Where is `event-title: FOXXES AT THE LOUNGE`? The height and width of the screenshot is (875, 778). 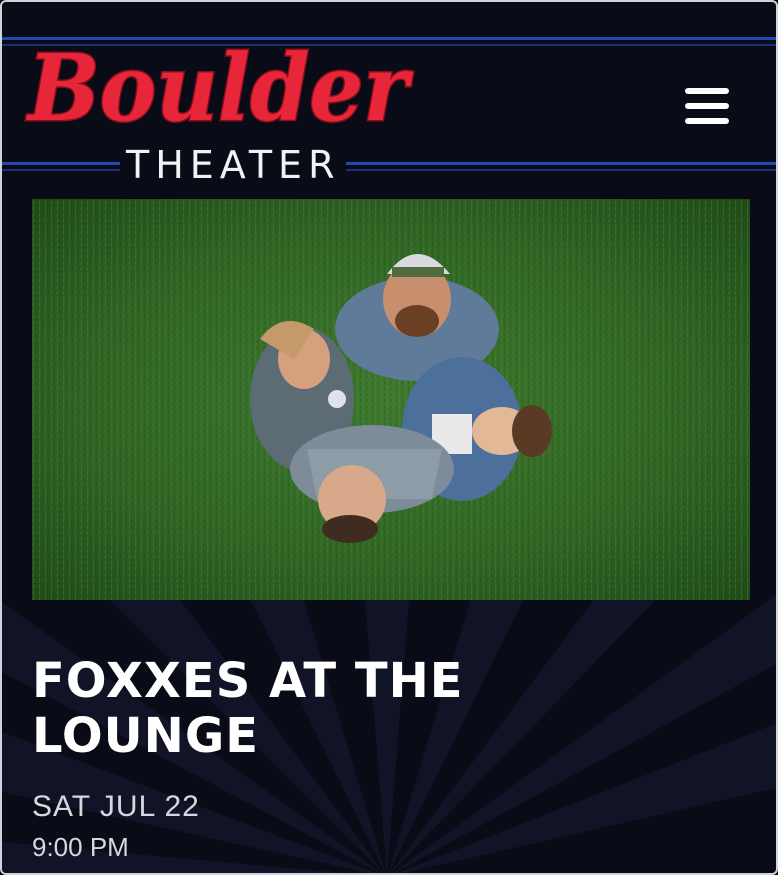 event-title: FOXXES AT THE LOUNGE is located at coordinates (382, 709).